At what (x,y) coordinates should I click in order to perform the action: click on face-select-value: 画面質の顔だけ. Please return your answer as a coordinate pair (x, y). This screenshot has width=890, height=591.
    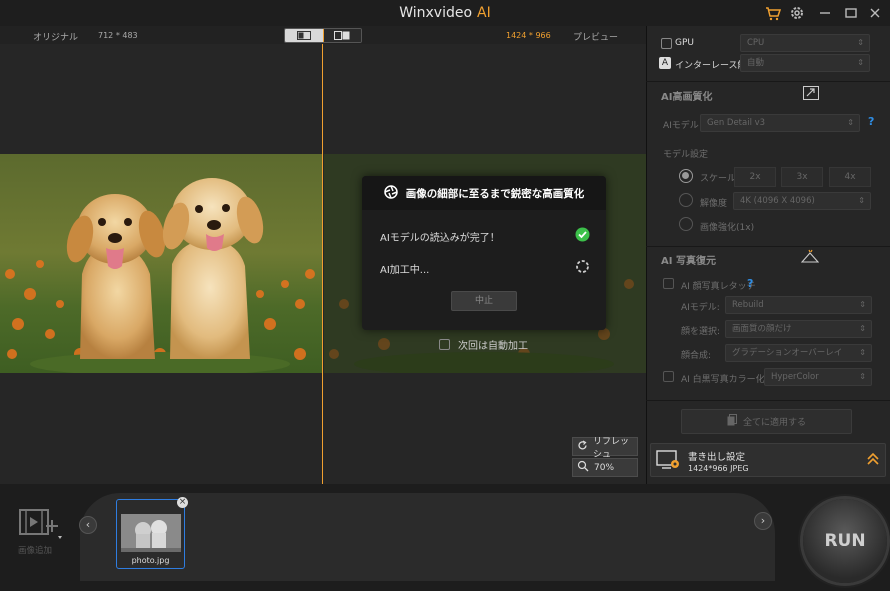
    Looking at the image, I should click on (762, 329).